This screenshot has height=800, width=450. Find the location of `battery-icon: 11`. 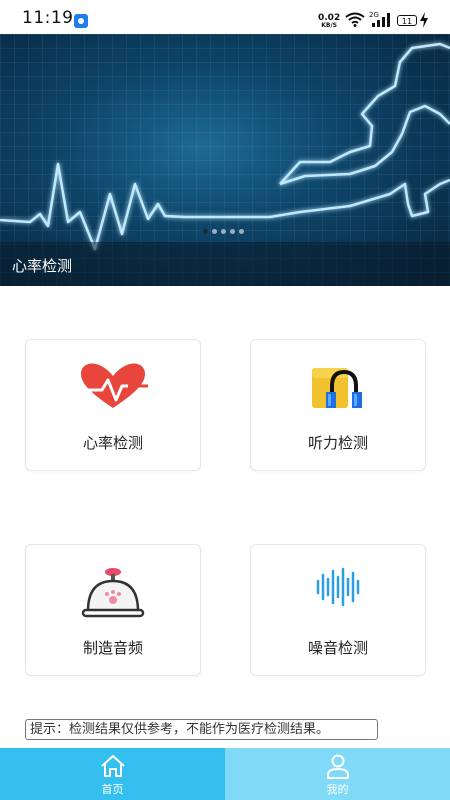

battery-icon: 11 is located at coordinates (407, 20).